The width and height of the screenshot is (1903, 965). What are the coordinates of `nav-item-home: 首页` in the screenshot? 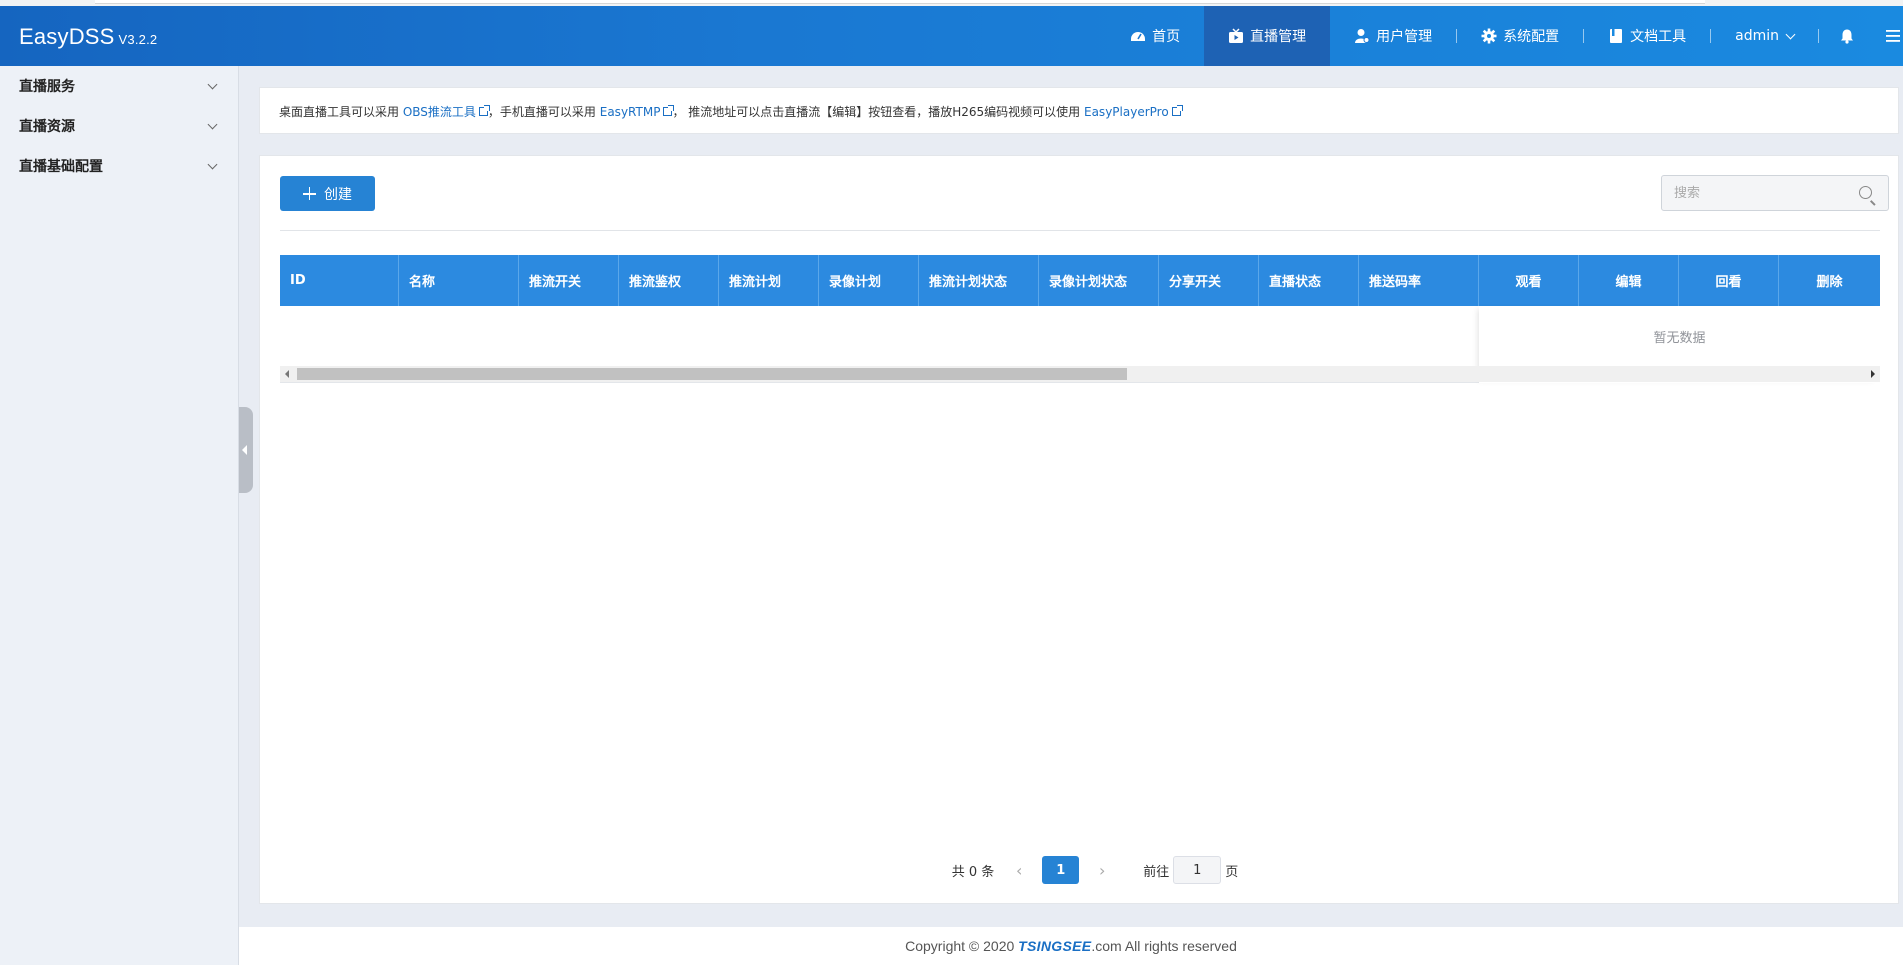 It's located at (1155, 36).